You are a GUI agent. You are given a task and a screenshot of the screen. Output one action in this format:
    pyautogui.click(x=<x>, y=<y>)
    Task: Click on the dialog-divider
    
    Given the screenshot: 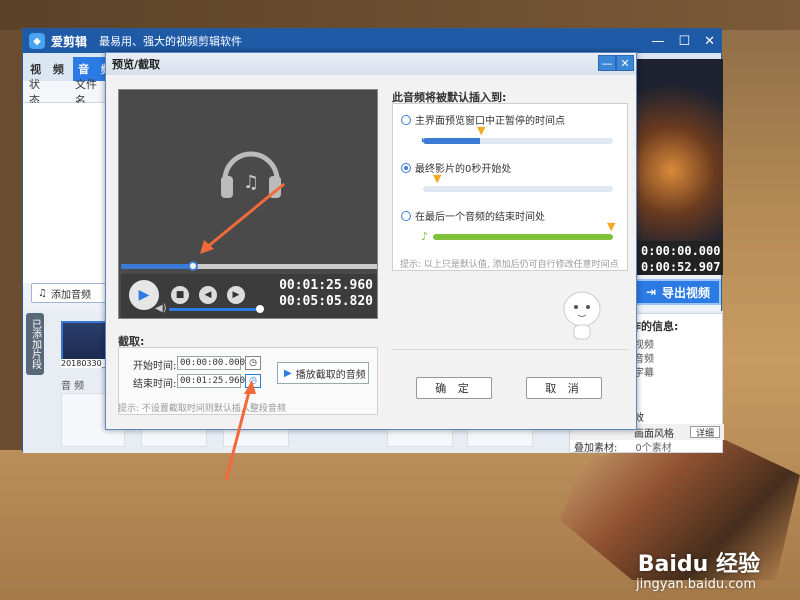 What is the action you would take?
    pyautogui.click(x=510, y=349)
    